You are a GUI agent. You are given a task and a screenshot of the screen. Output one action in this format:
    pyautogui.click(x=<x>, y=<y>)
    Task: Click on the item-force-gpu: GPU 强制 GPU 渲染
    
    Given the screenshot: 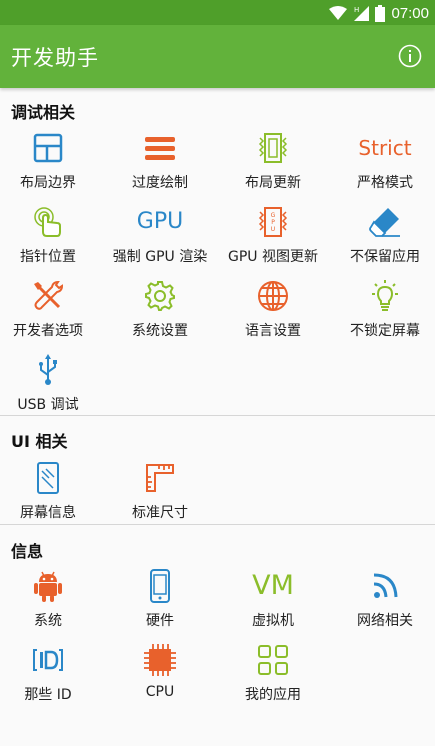 What is the action you would take?
    pyautogui.click(x=160, y=238)
    